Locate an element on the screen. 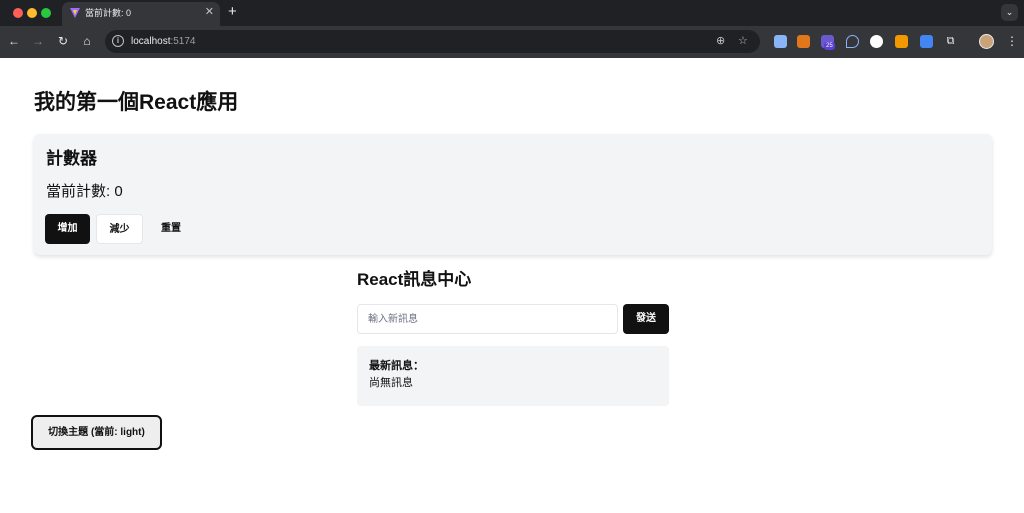 The image size is (1024, 513). tab-close-icon: ✕ is located at coordinates (209, 12).